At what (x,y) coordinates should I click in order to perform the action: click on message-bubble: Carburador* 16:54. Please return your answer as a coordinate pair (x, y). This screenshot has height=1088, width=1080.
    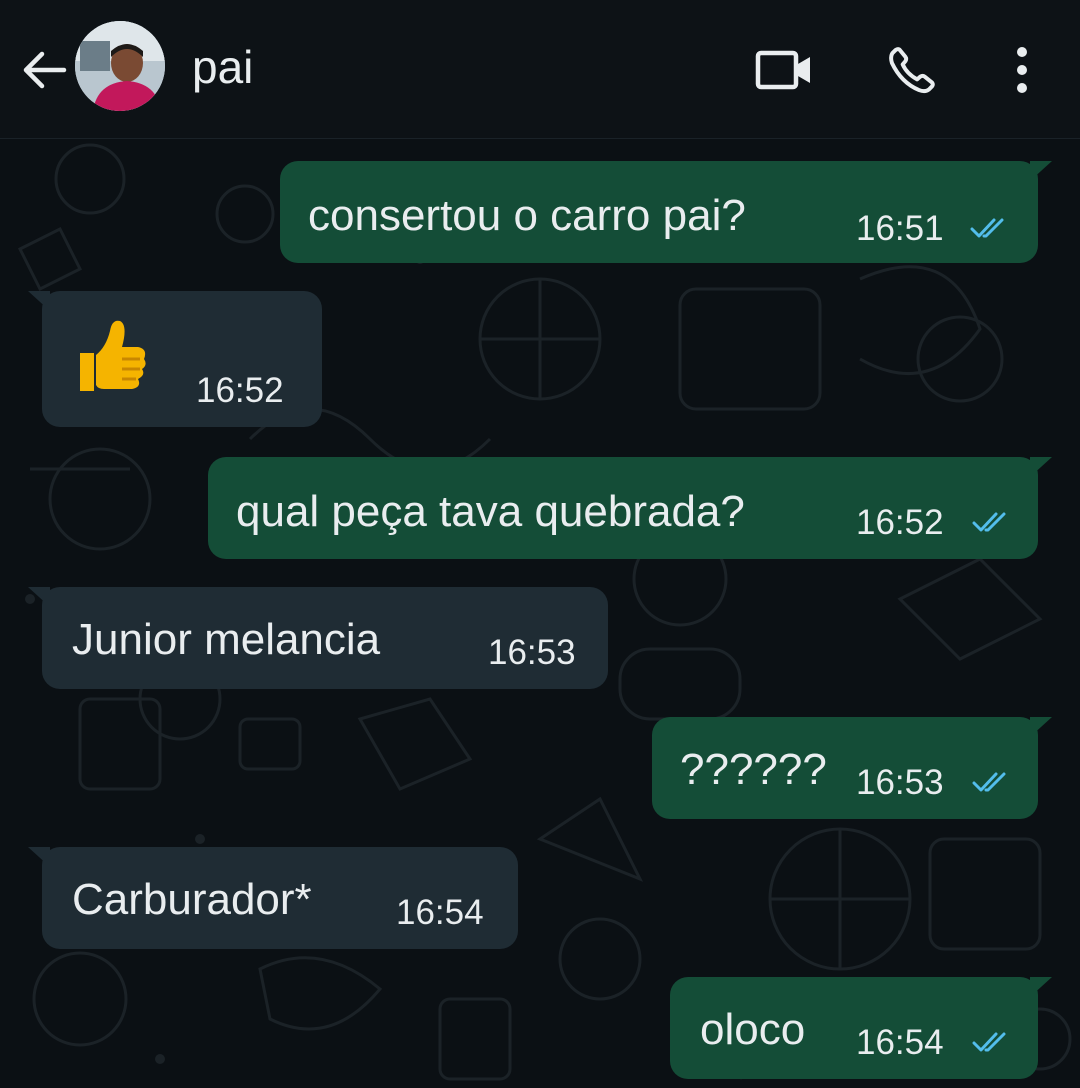
    Looking at the image, I should click on (273, 898).